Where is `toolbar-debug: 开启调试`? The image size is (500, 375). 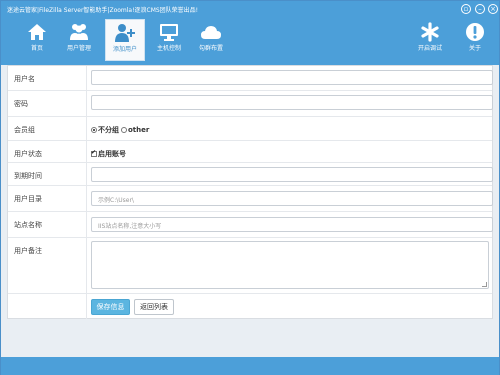 toolbar-debug: 开启调试 is located at coordinates (430, 40).